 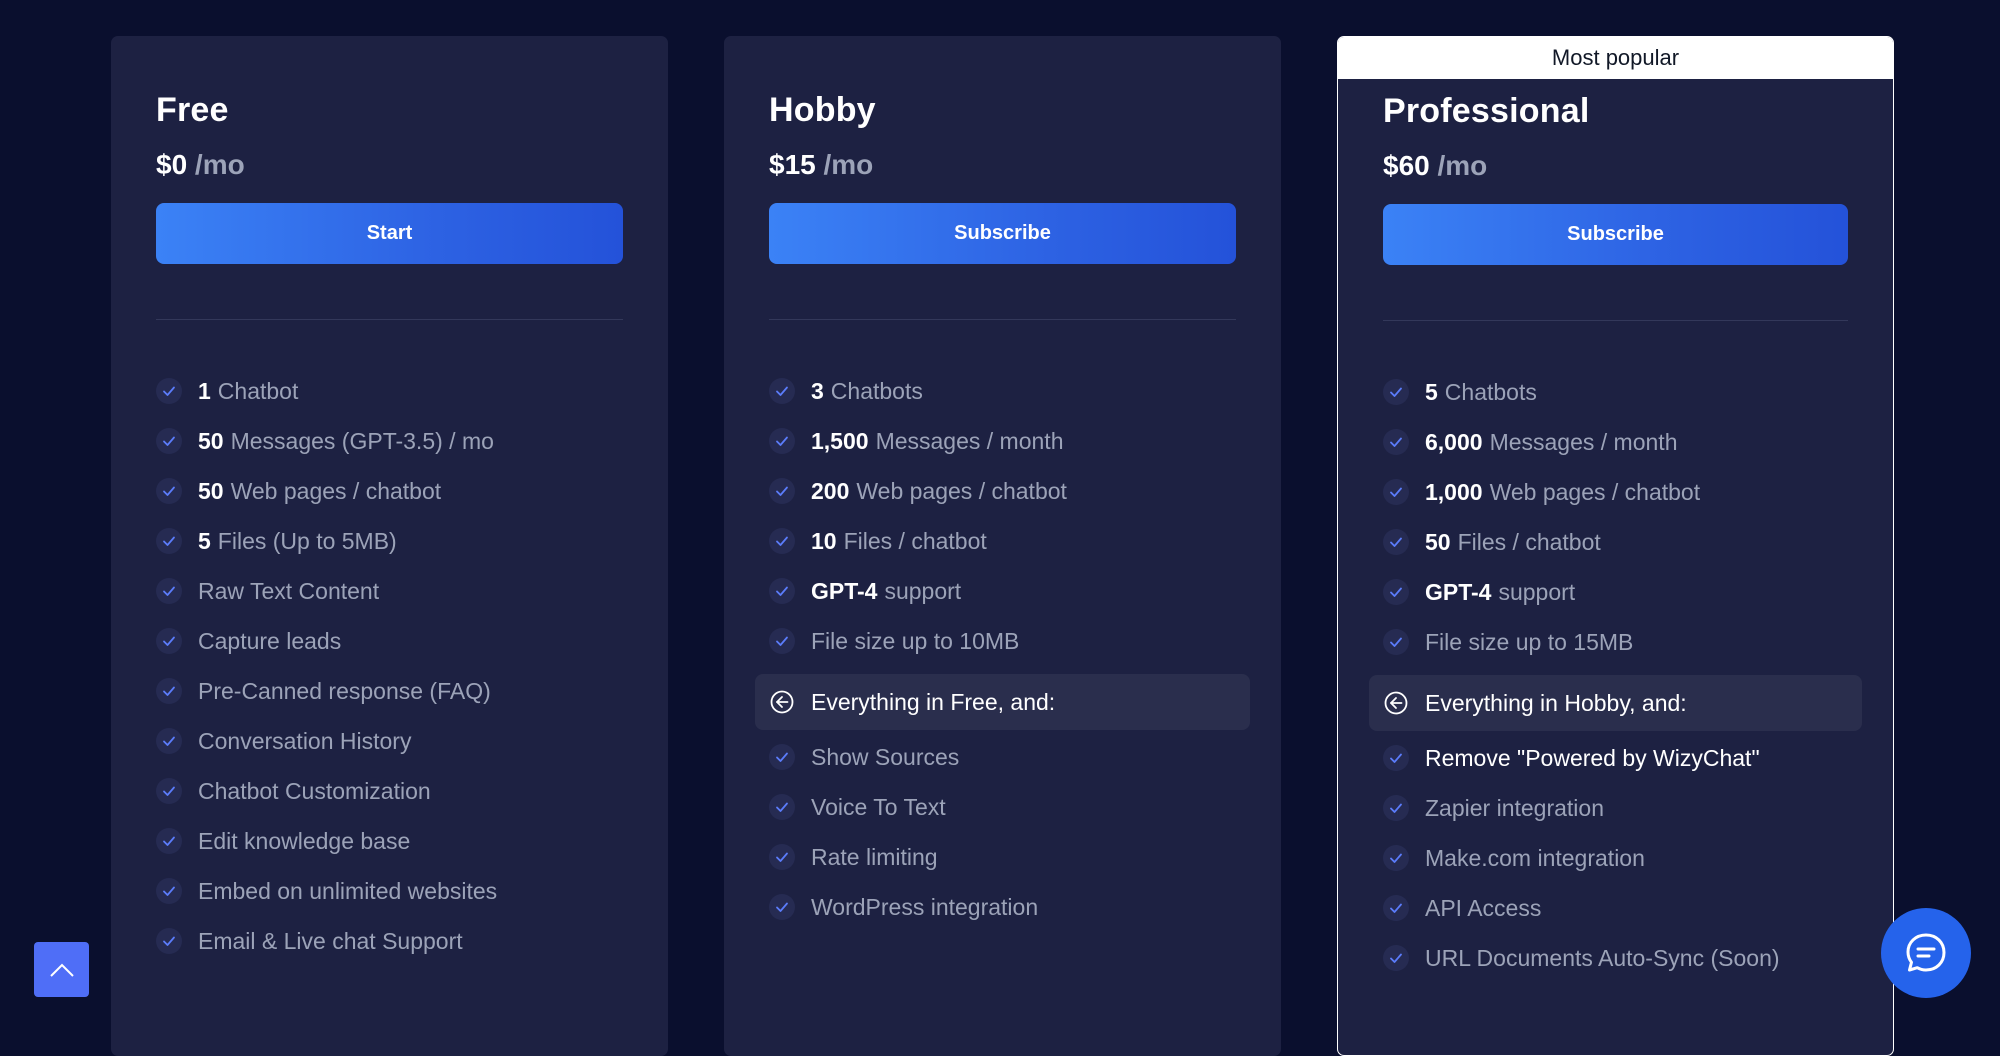 What do you see at coordinates (362, 440) in the screenshot?
I see `feature-text: Messages (GPT-3.5) / mo` at bounding box center [362, 440].